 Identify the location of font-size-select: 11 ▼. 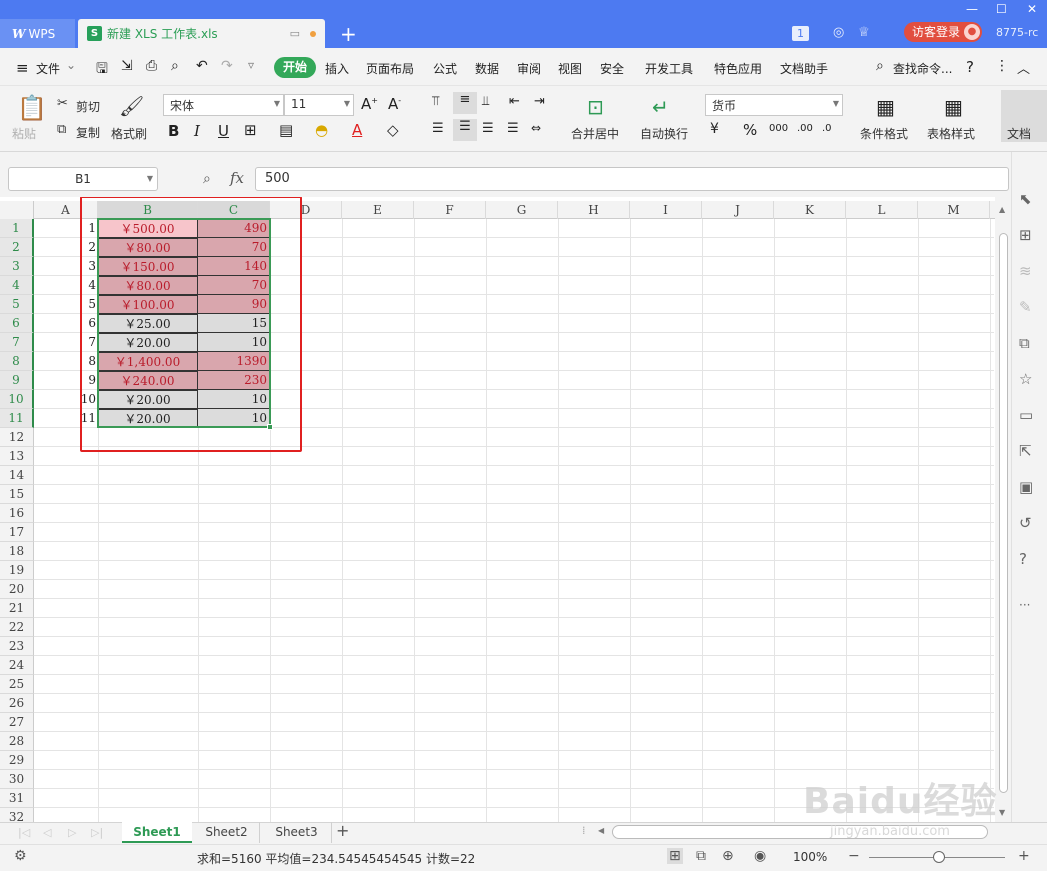
(319, 105).